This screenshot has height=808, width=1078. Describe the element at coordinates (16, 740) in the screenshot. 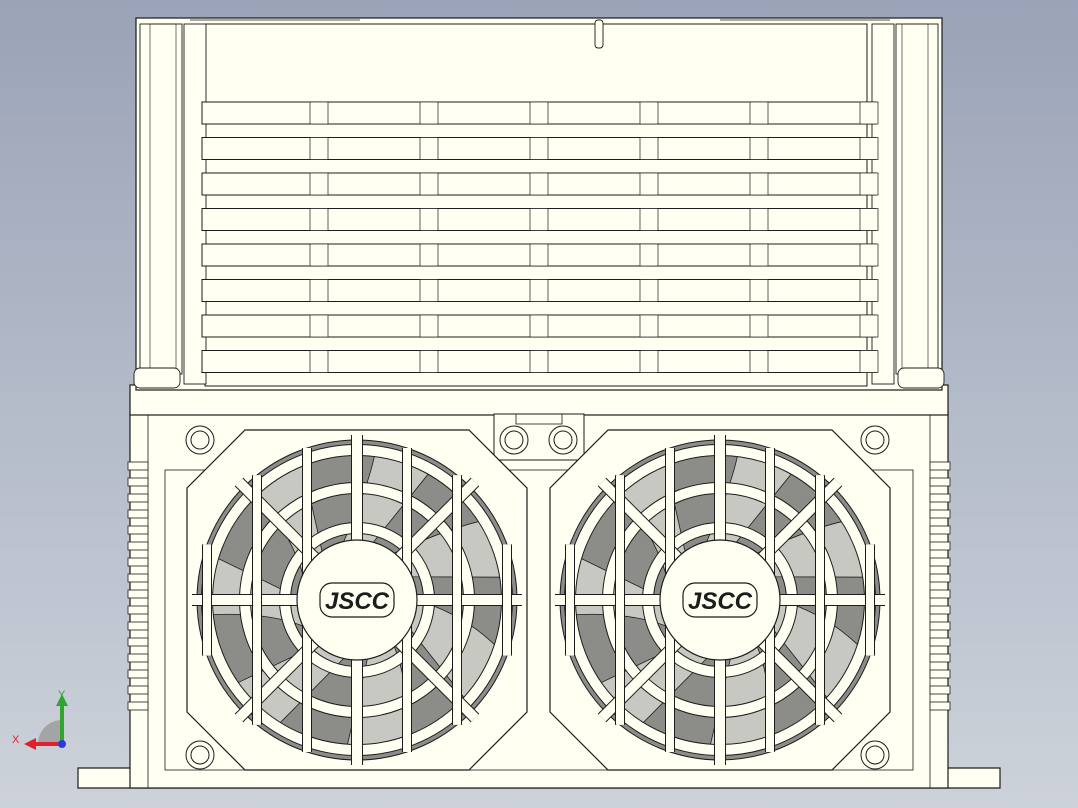

I see `x-axis-label: X` at that location.